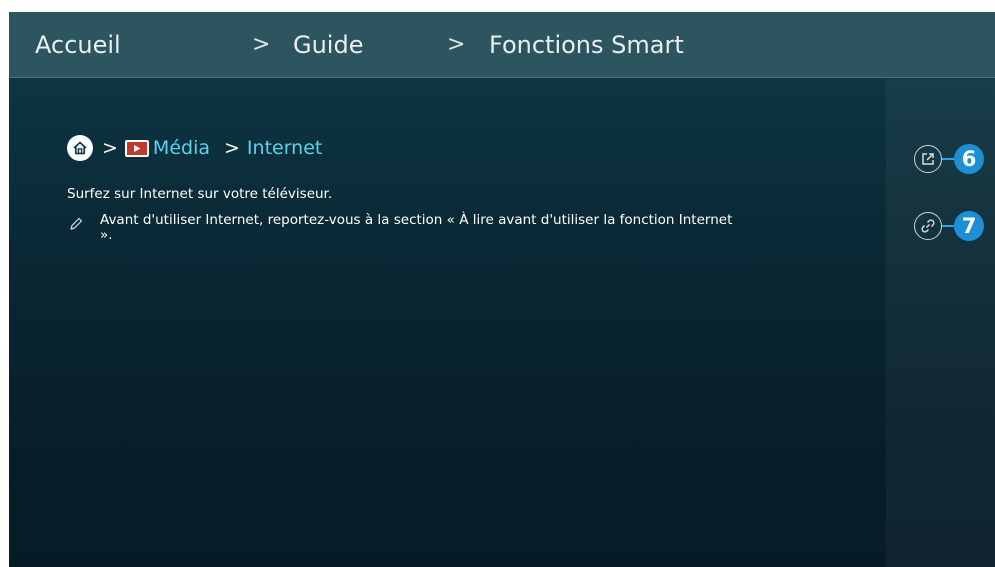  Describe the element at coordinates (181, 148) in the screenshot. I see `path-media: Média` at that location.